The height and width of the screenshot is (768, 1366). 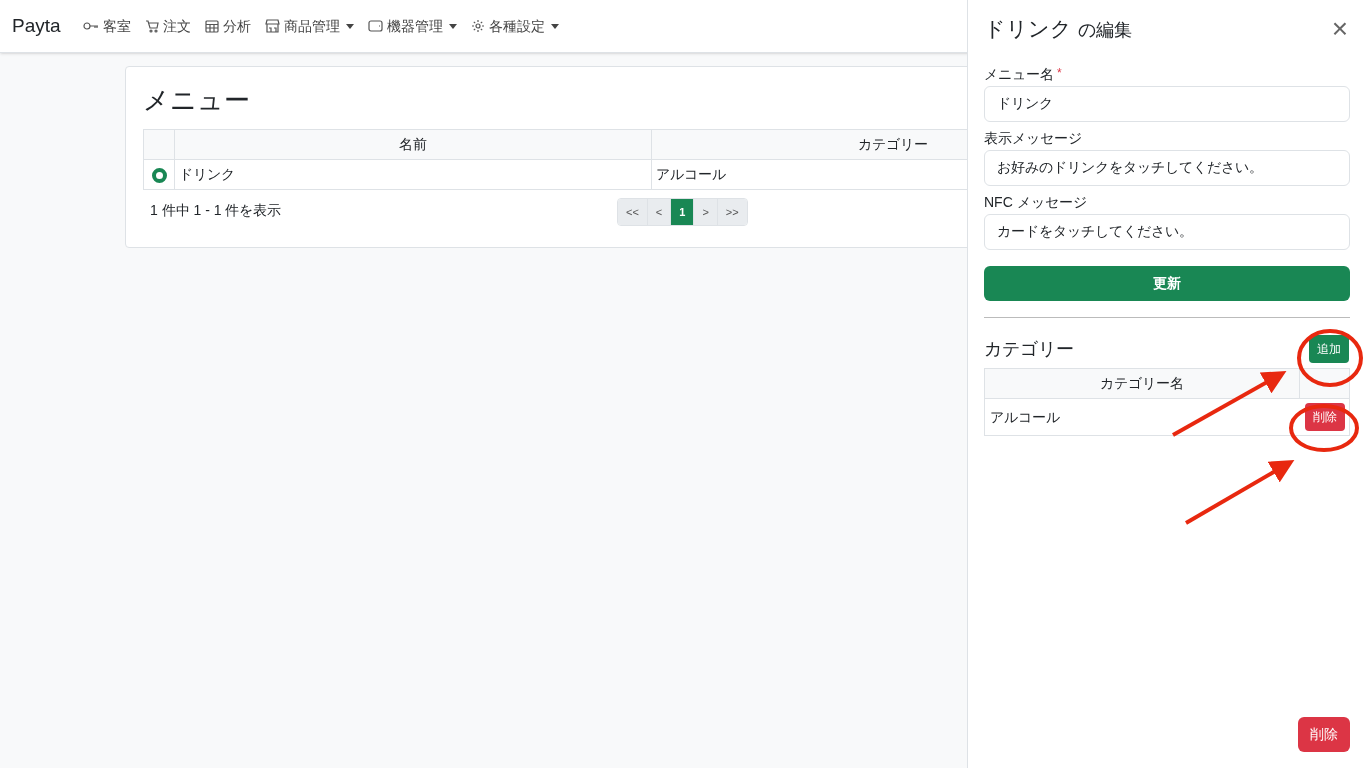 I want to click on wallet-icon, so click(x=375, y=26).